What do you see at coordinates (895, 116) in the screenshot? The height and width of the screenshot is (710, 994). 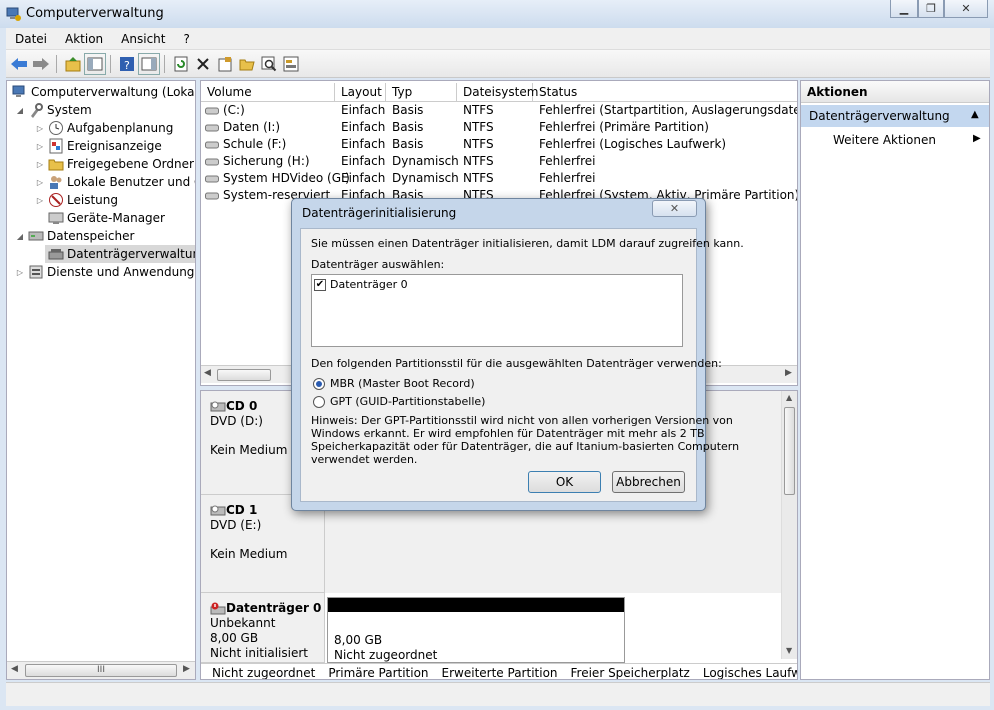 I see `actions-section-datentraegerverwaltung: Datenträgerverwaltung ▲` at bounding box center [895, 116].